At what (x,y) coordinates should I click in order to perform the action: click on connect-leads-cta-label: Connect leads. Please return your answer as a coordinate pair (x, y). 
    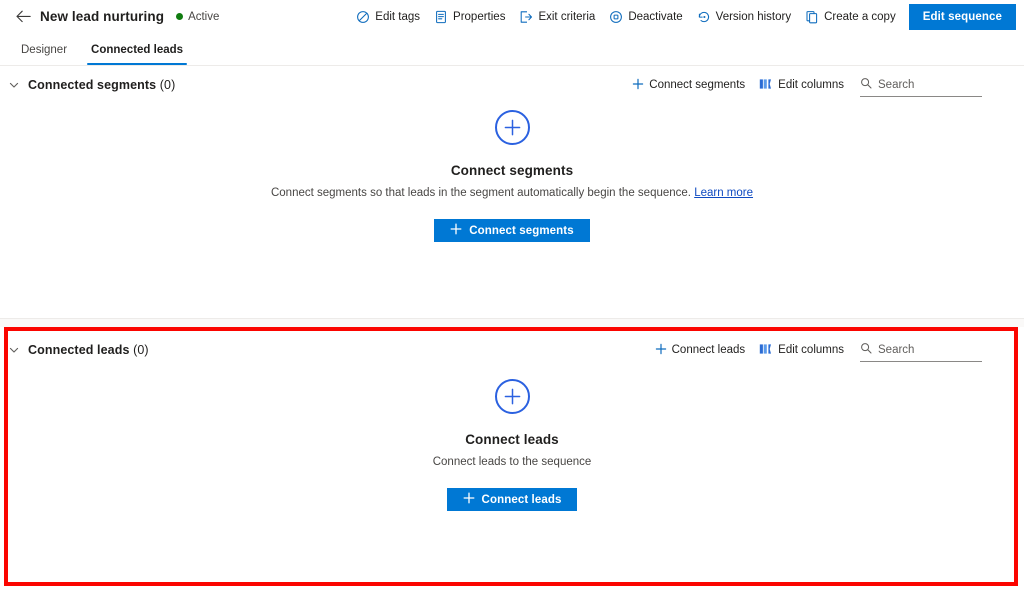
    Looking at the image, I should click on (521, 499).